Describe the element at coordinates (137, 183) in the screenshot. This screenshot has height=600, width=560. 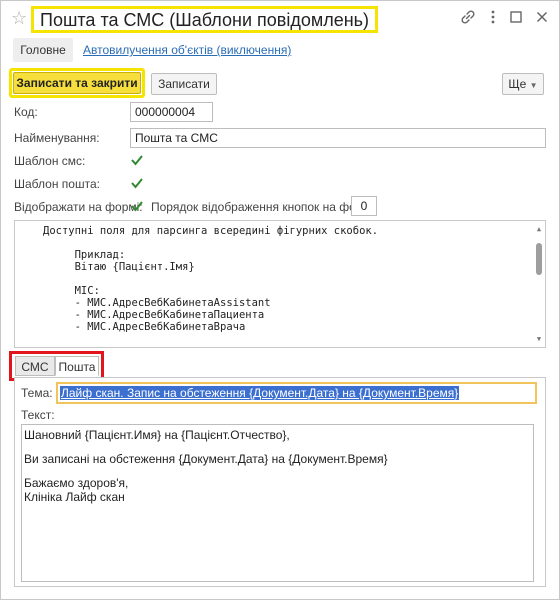
I see `mail-template-checkbox` at that location.